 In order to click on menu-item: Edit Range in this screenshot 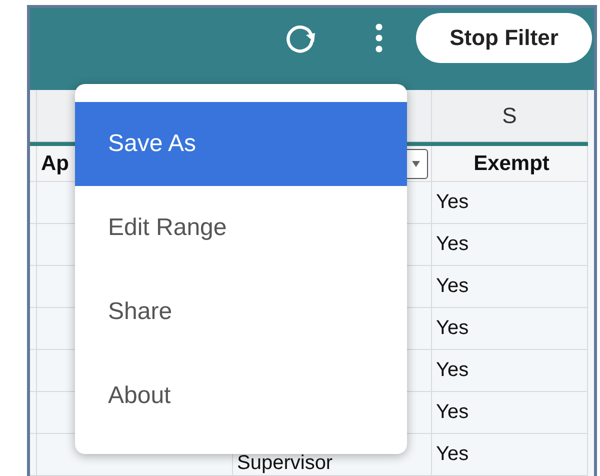, I will do `click(241, 228)`.